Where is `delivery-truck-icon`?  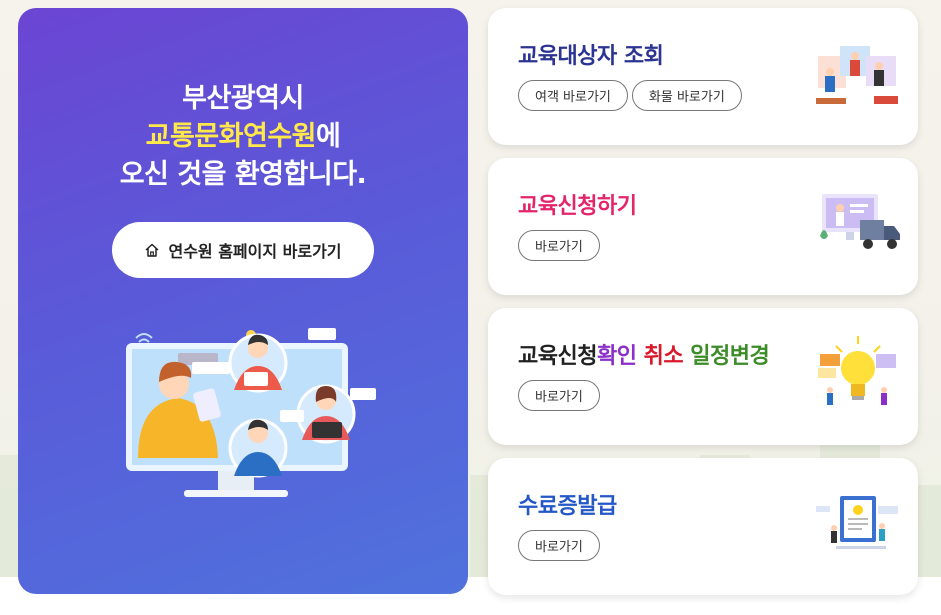 delivery-truck-icon is located at coordinates (860, 221).